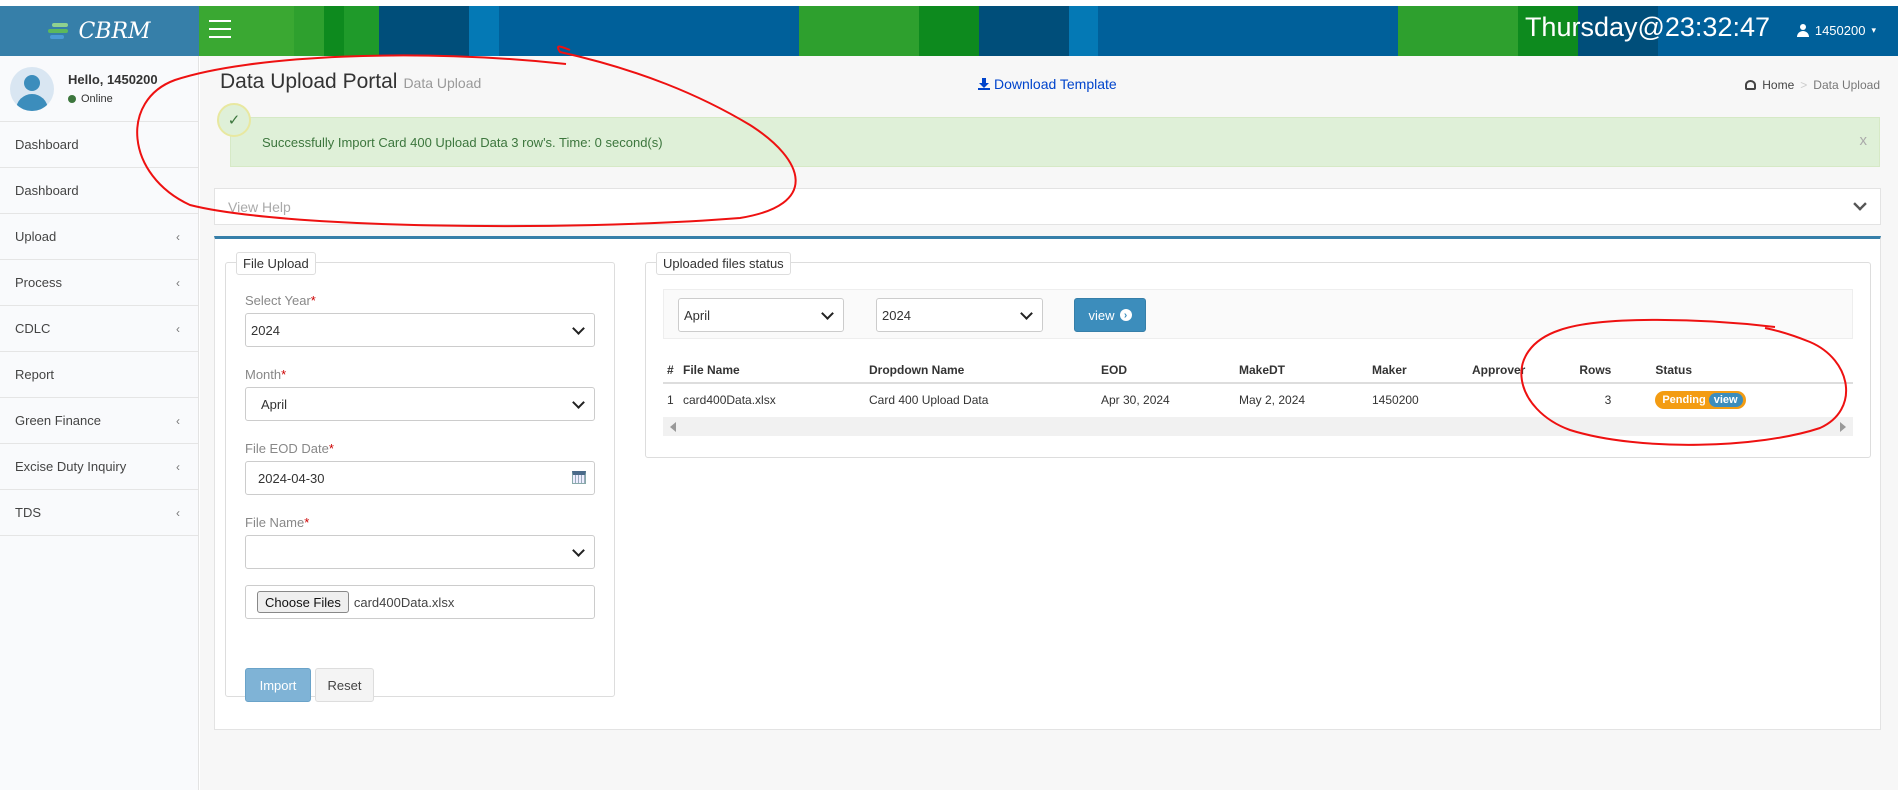 The width and height of the screenshot is (1898, 790). Describe the element at coordinates (697, 315) in the screenshot. I see `month-filter-value: April` at that location.